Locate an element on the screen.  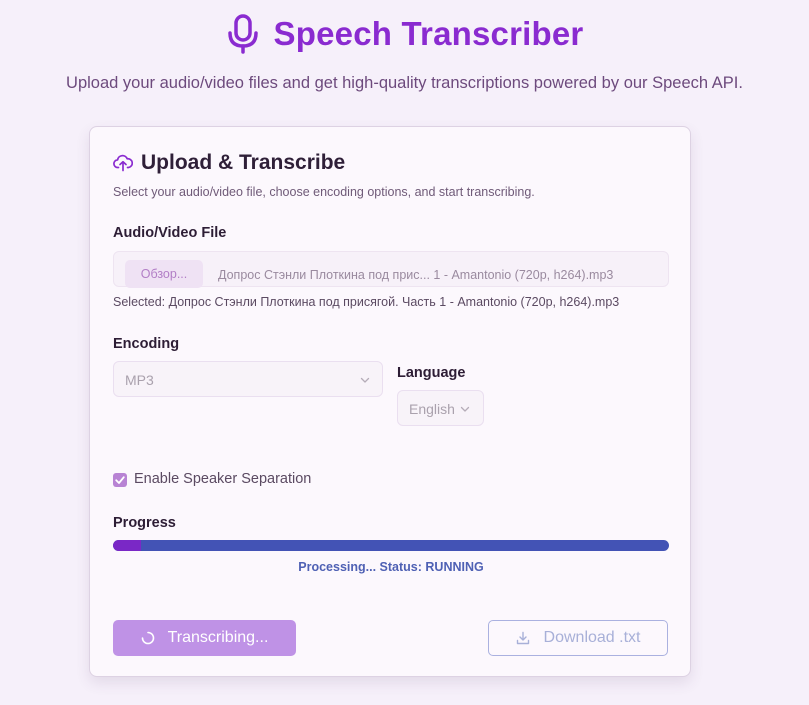
spinner-icon is located at coordinates (147, 638).